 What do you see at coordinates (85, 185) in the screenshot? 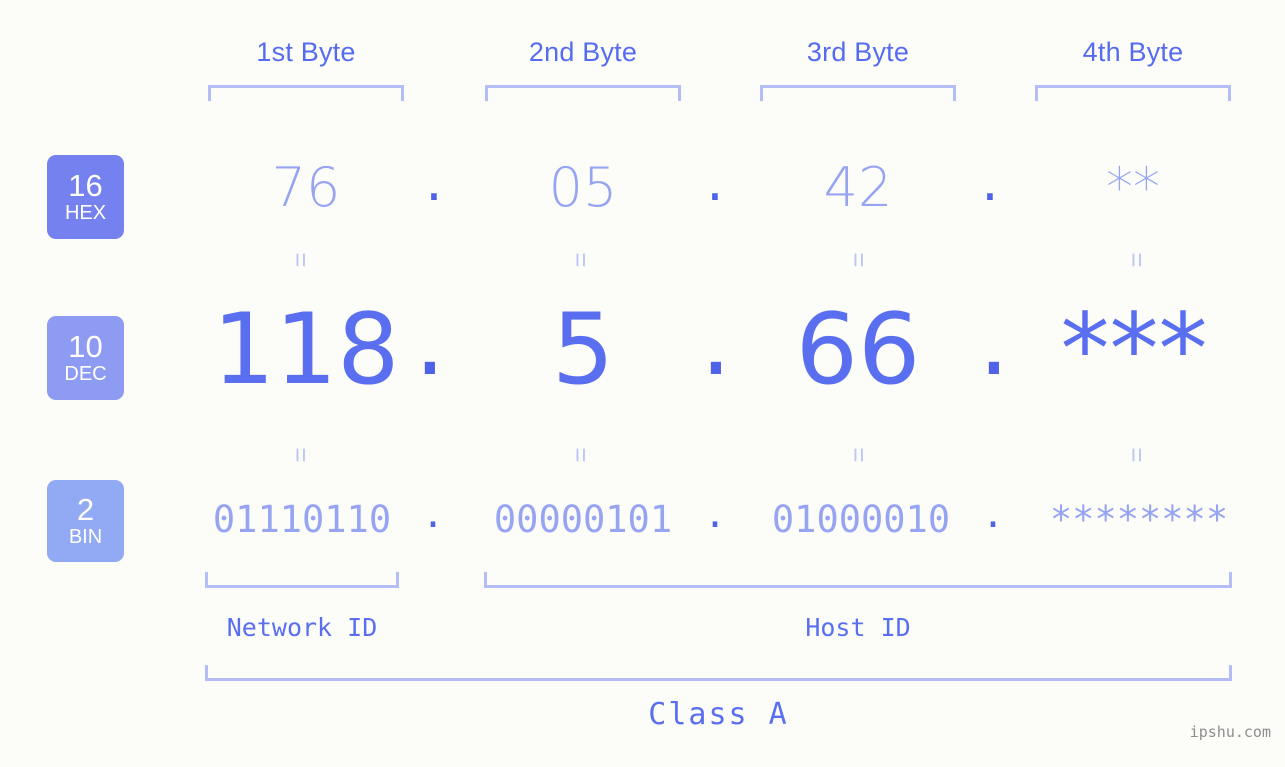
I see `base-badge-hex-number: 16` at bounding box center [85, 185].